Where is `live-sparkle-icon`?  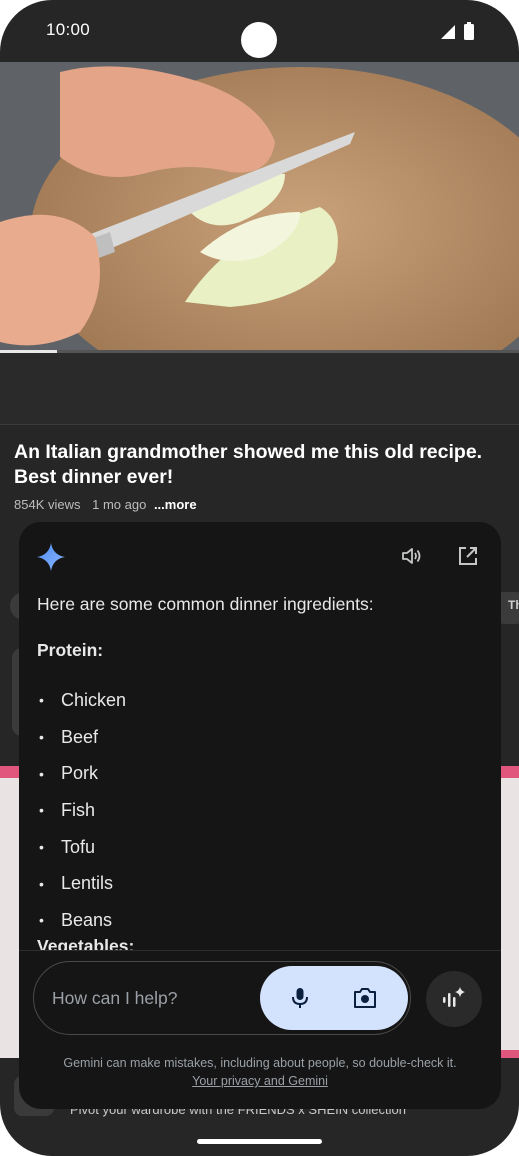
live-sparkle-icon is located at coordinates (454, 997).